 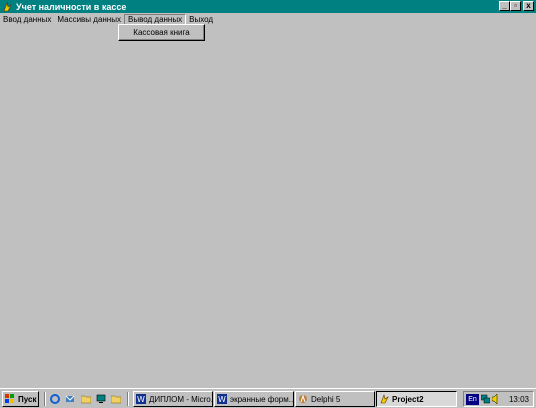 I want to click on delphi-icon, so click(x=303, y=399).